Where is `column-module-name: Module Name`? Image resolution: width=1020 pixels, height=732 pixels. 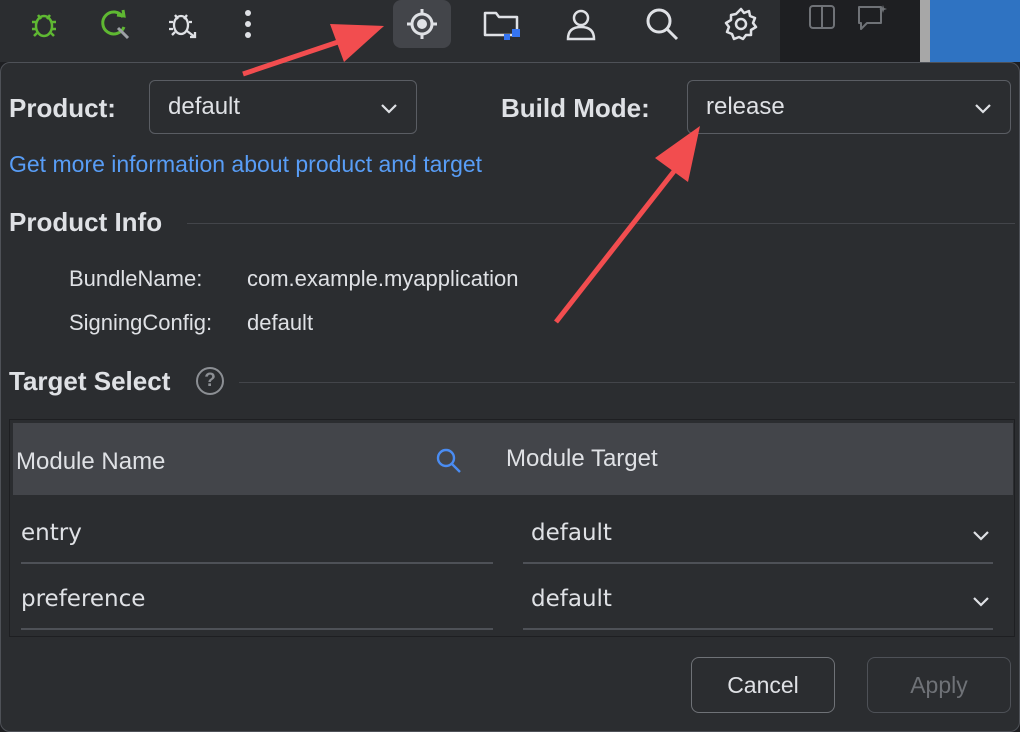
column-module-name: Module Name is located at coordinates (90, 462).